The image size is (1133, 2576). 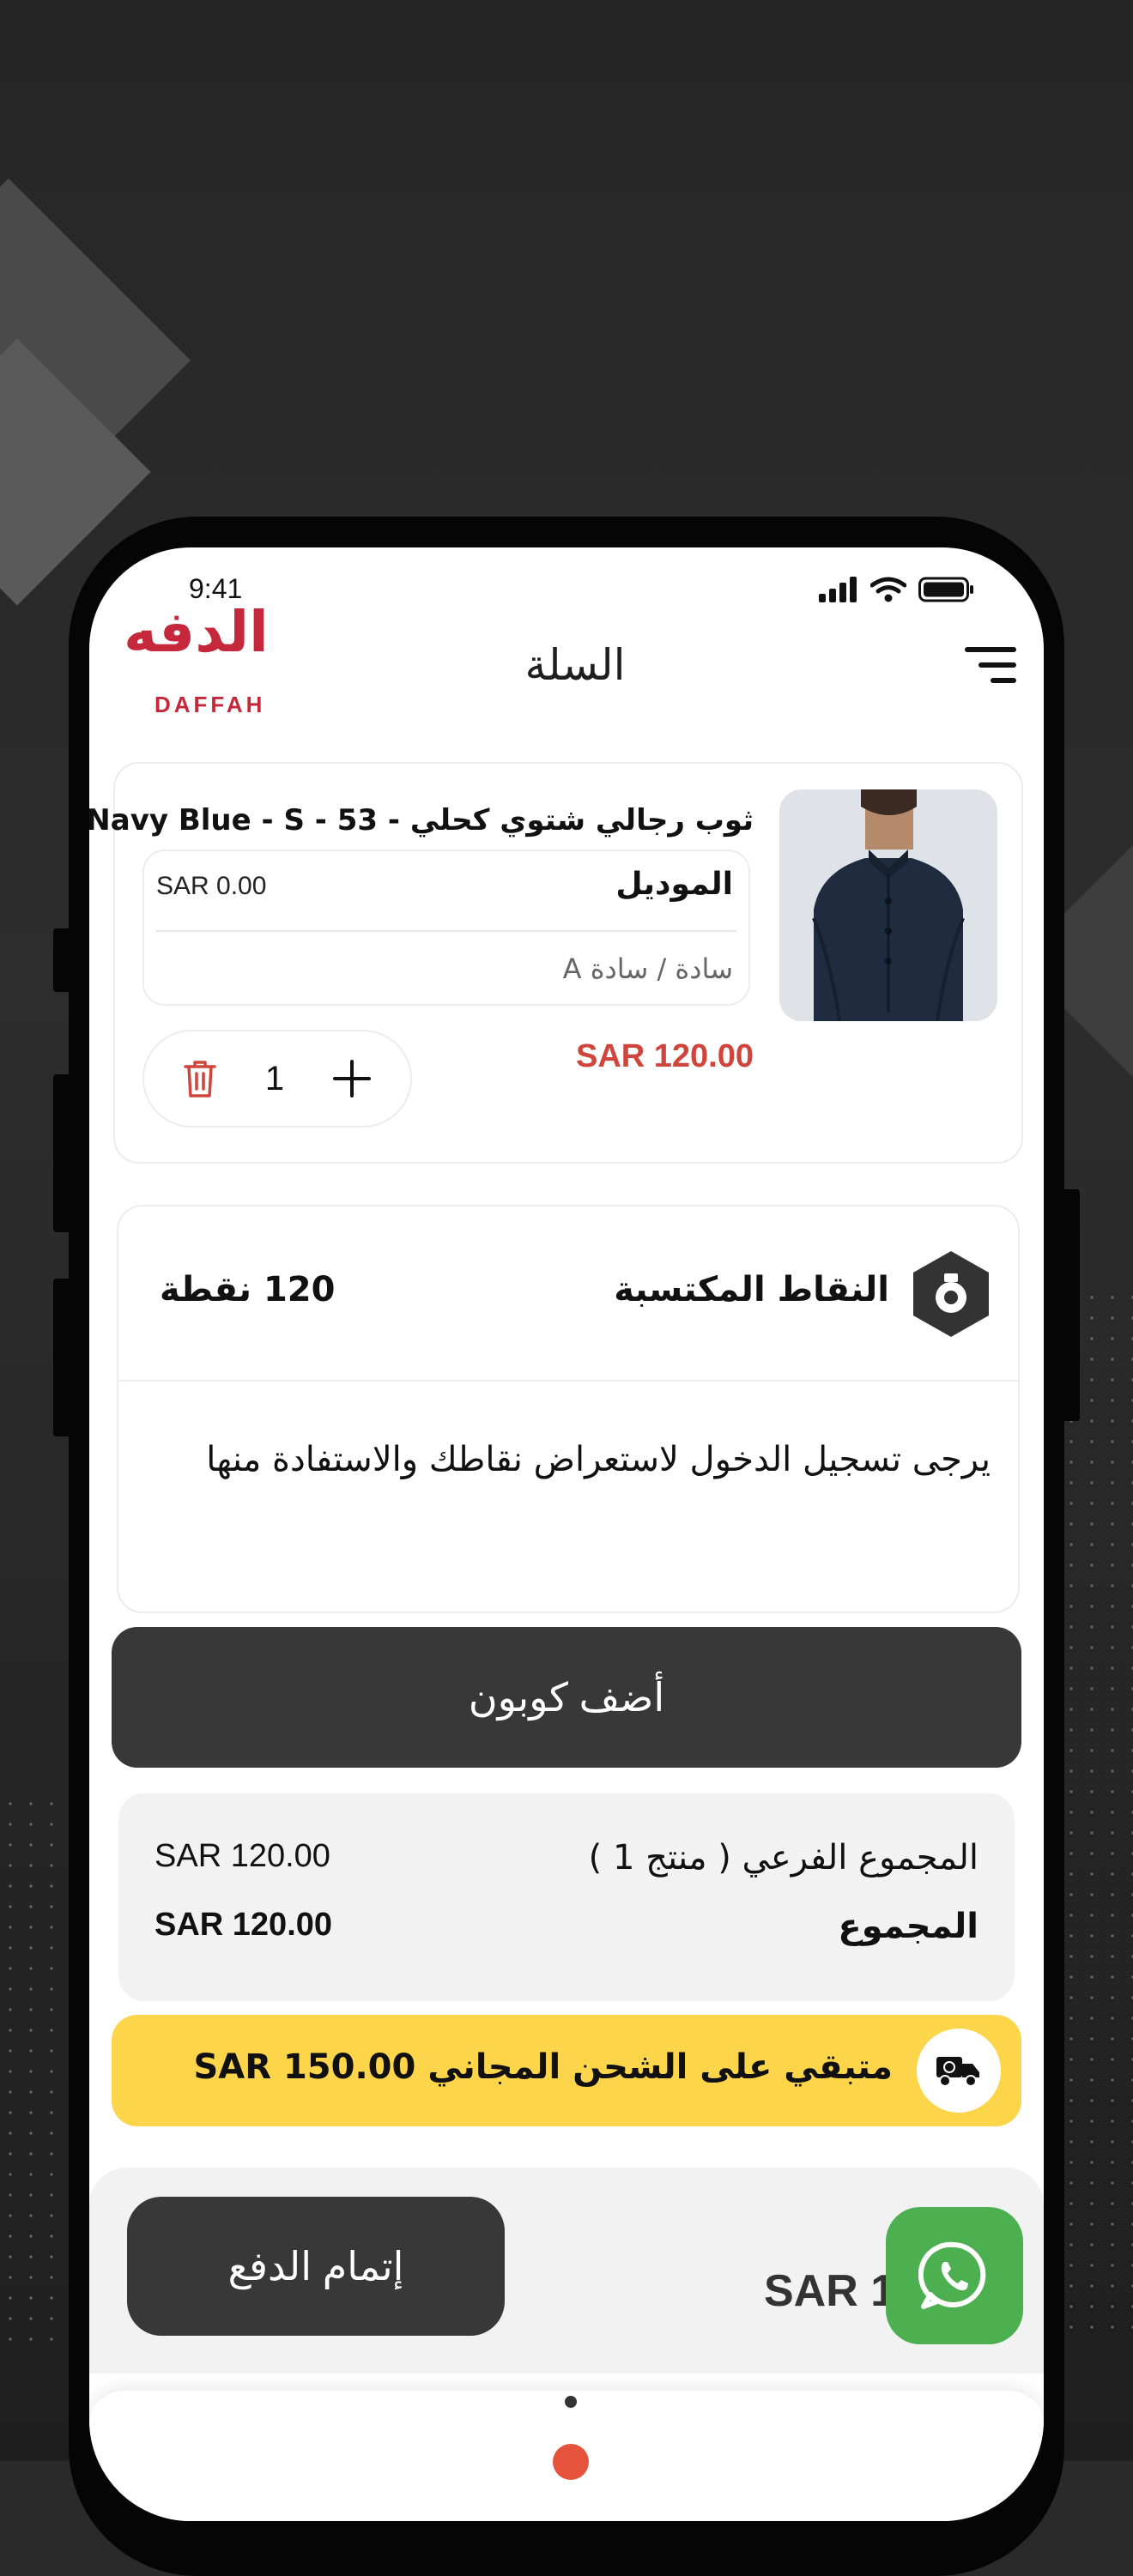 I want to click on nav-active-indicator, so click(x=571, y=2402).